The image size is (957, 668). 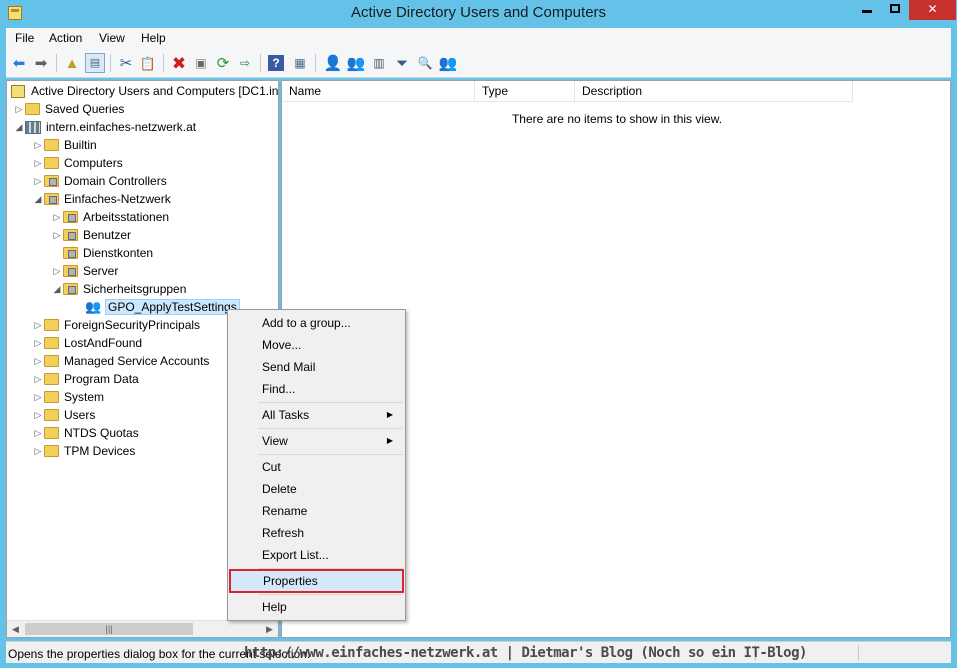 I want to click on status-separator, so click(x=858, y=653).